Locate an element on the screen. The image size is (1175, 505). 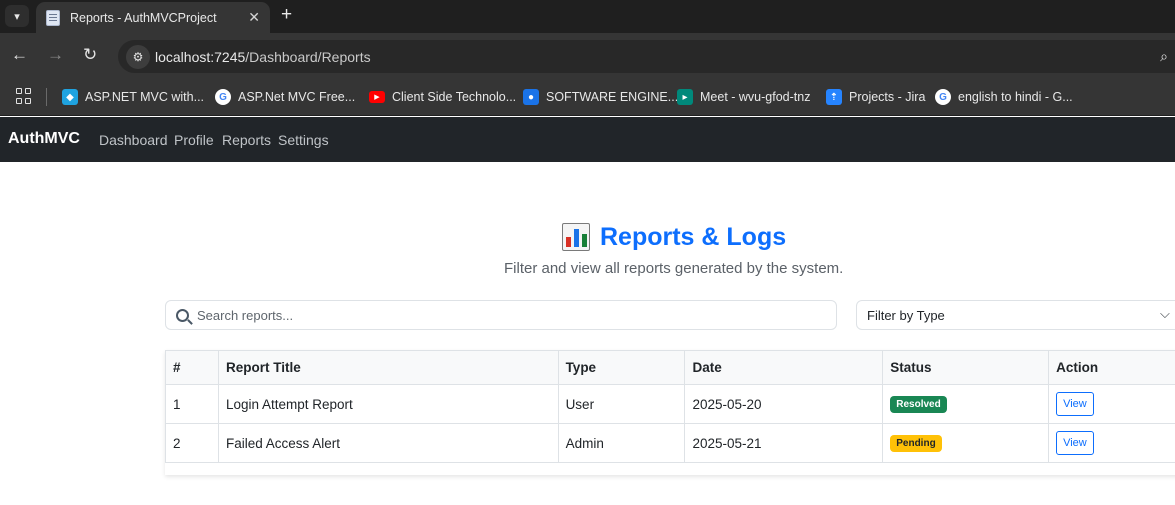
cell-status: Pending is located at coordinates (966, 443).